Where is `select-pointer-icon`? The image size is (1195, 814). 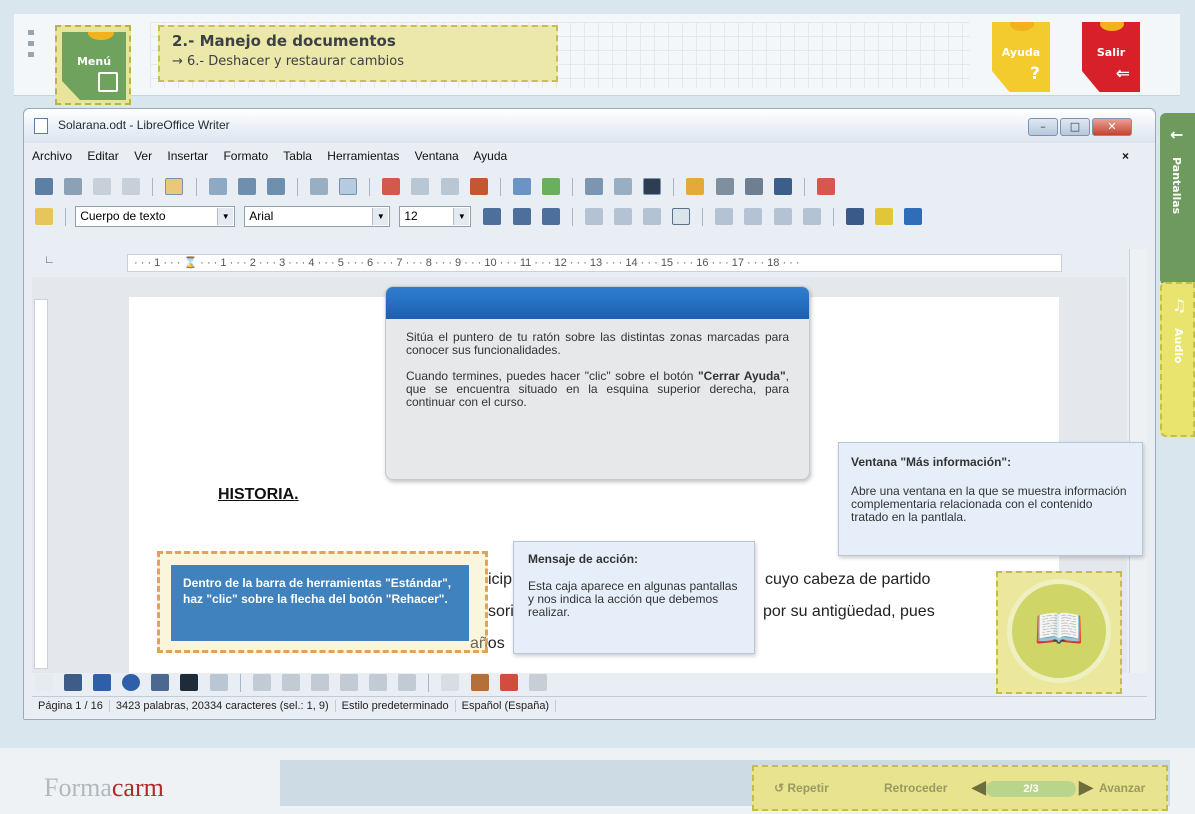 select-pointer-icon is located at coordinates (44, 682).